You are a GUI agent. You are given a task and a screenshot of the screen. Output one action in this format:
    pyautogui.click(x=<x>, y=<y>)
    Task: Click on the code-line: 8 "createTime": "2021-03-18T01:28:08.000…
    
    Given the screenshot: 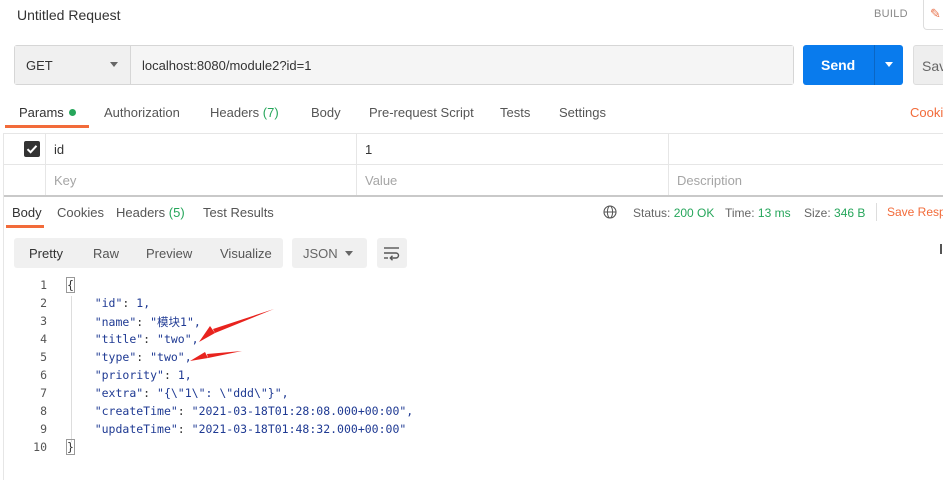 What is the action you would take?
    pyautogui.click(x=464, y=413)
    